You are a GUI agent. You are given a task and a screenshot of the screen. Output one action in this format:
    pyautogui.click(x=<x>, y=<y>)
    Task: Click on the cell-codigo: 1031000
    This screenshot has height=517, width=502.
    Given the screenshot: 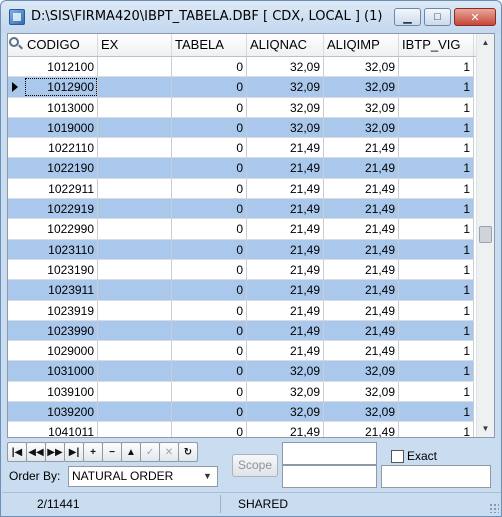 What is the action you would take?
    pyautogui.click(x=61, y=371)
    